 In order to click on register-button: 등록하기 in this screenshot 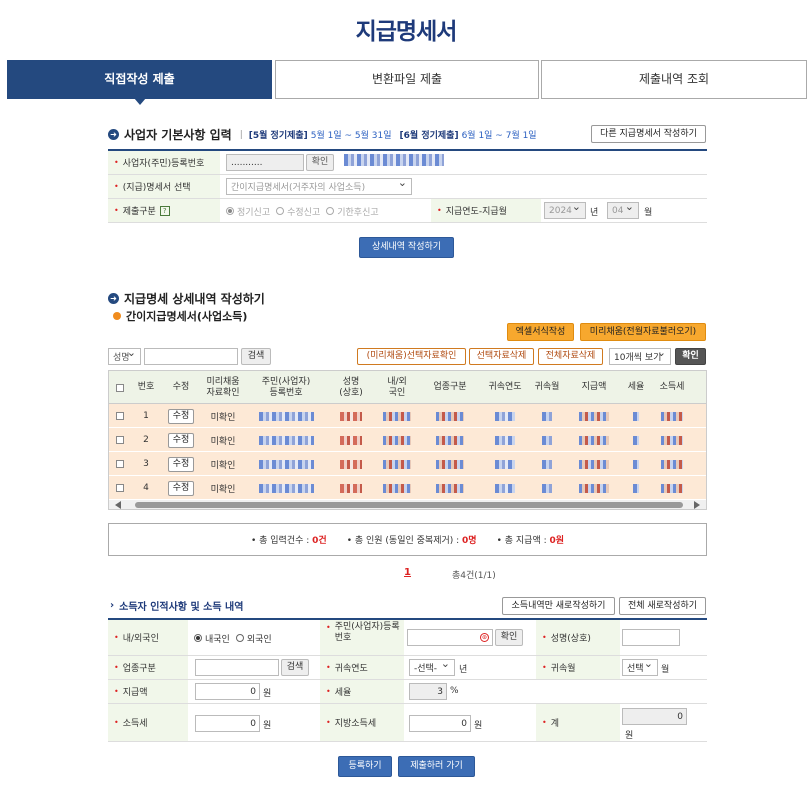, I will do `click(365, 766)`.